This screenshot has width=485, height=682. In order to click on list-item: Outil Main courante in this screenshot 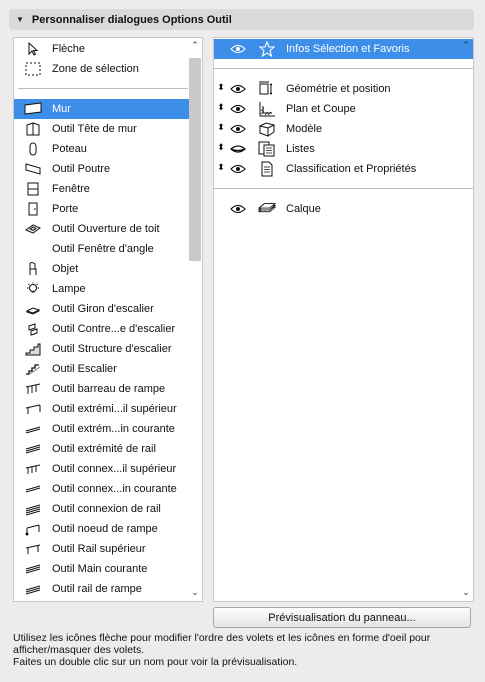, I will do `click(101, 569)`.